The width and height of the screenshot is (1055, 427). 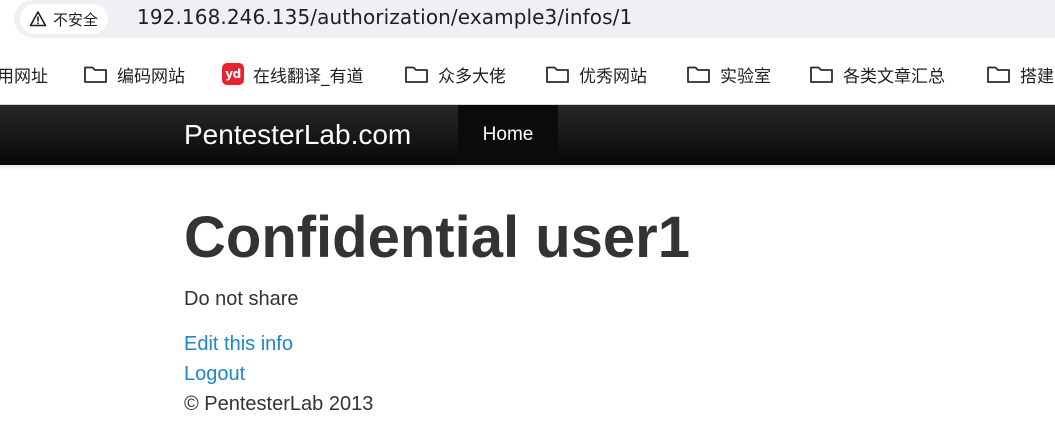 What do you see at coordinates (508, 135) in the screenshot?
I see `nav-home-link: Home` at bounding box center [508, 135].